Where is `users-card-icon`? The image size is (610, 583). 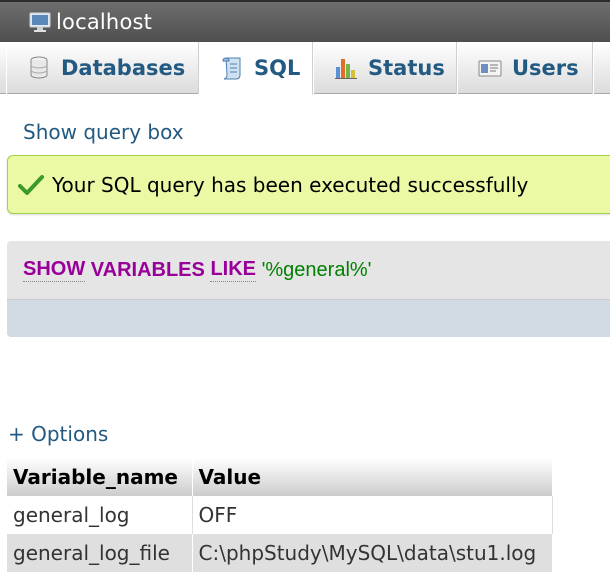
users-card-icon is located at coordinates (490, 68).